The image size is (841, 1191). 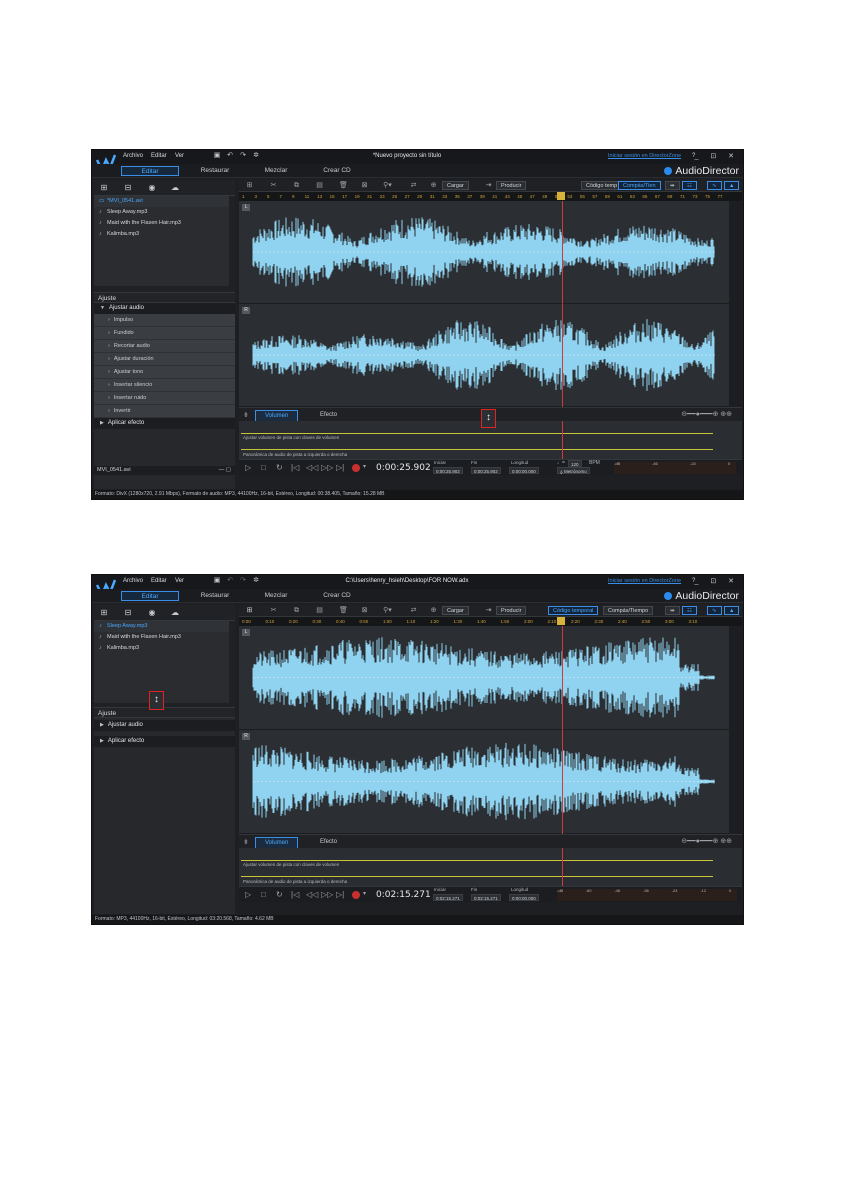 I want to click on grid-icon: ☷, so click(x=689, y=610).